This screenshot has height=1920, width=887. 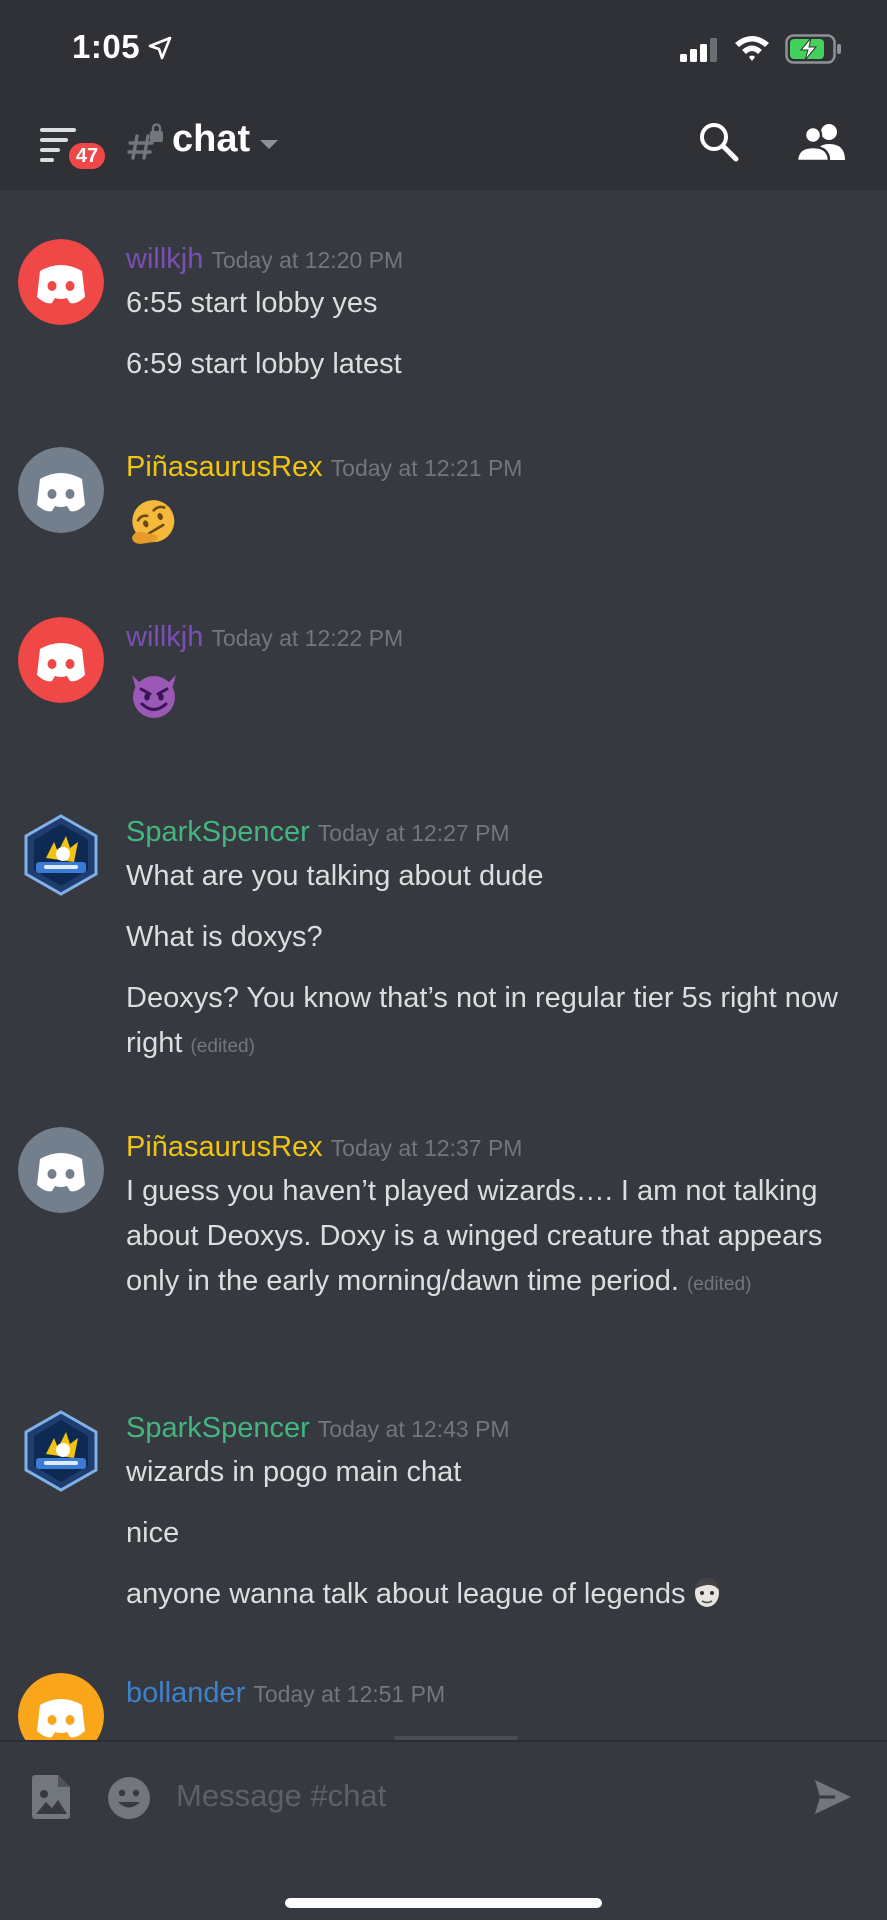 What do you see at coordinates (252, 303) in the screenshot?
I see `message-text: 6:55 start lobby yes` at bounding box center [252, 303].